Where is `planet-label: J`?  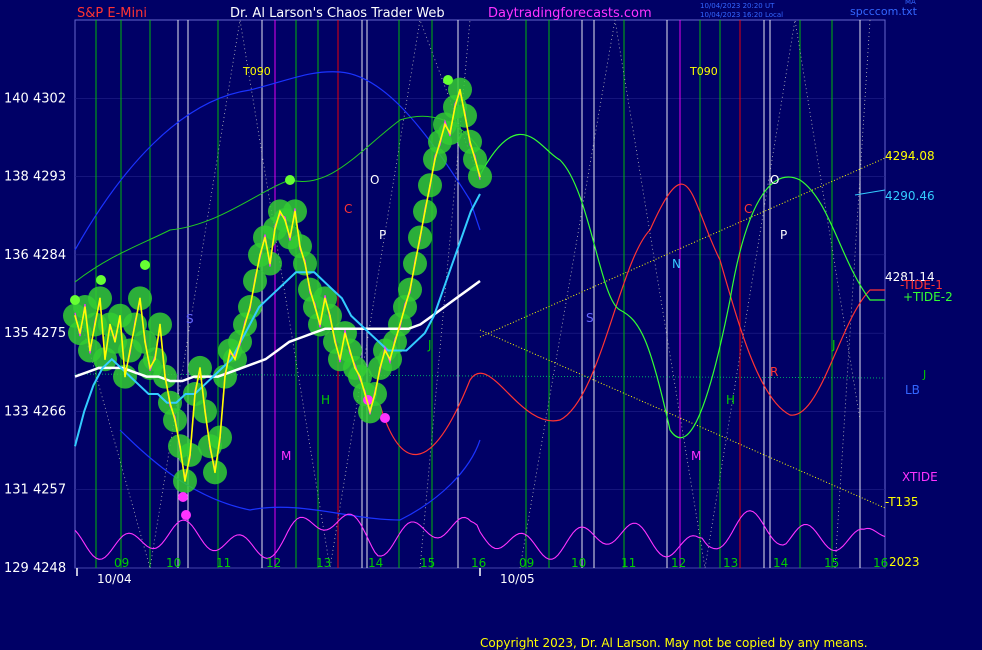
planet-label: J is located at coordinates (833, 345).